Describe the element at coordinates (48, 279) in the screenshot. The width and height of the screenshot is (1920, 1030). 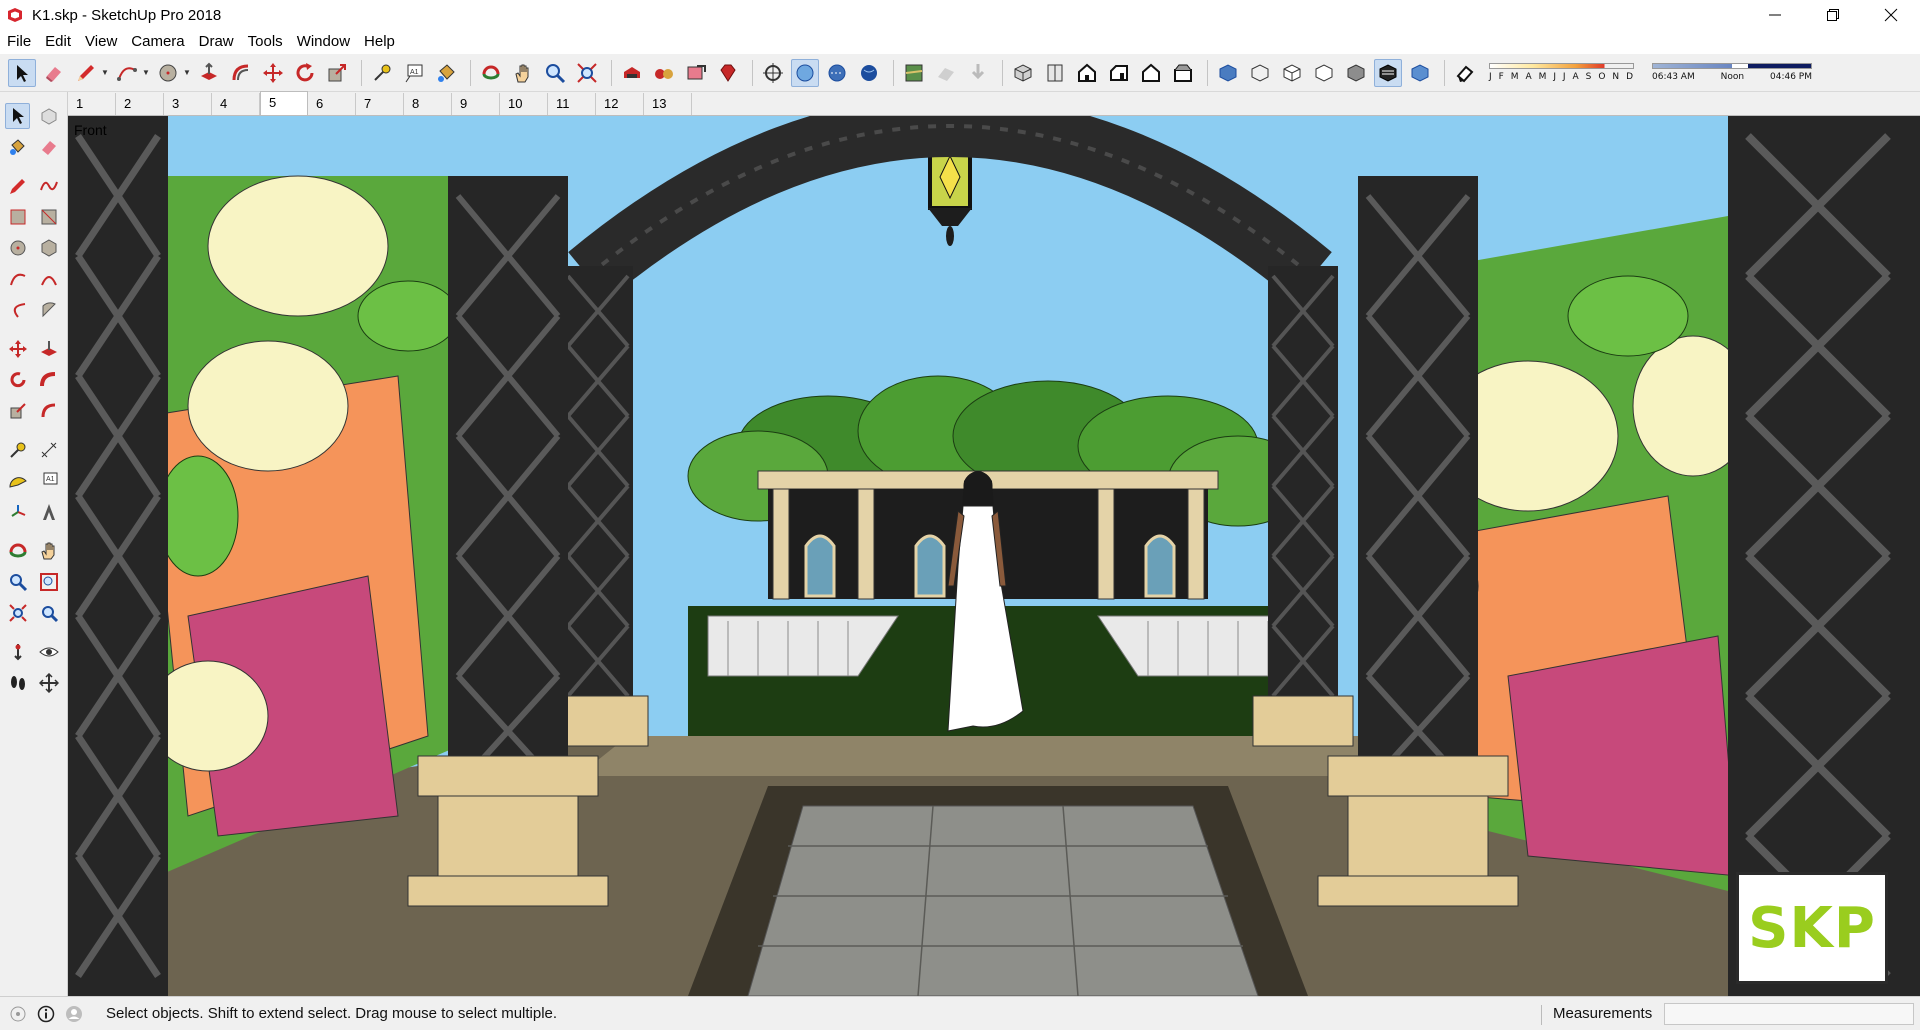
I see `two-point-arc-button` at that location.